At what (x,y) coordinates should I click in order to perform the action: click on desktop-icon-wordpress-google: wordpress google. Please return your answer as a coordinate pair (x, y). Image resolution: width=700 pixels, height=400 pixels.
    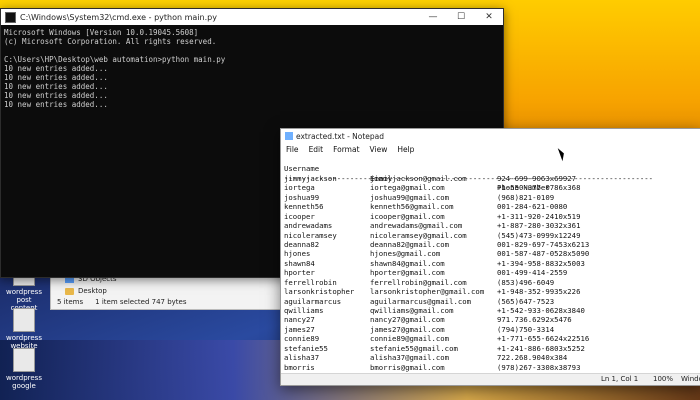
    Looking at the image, I should click on (24, 369).